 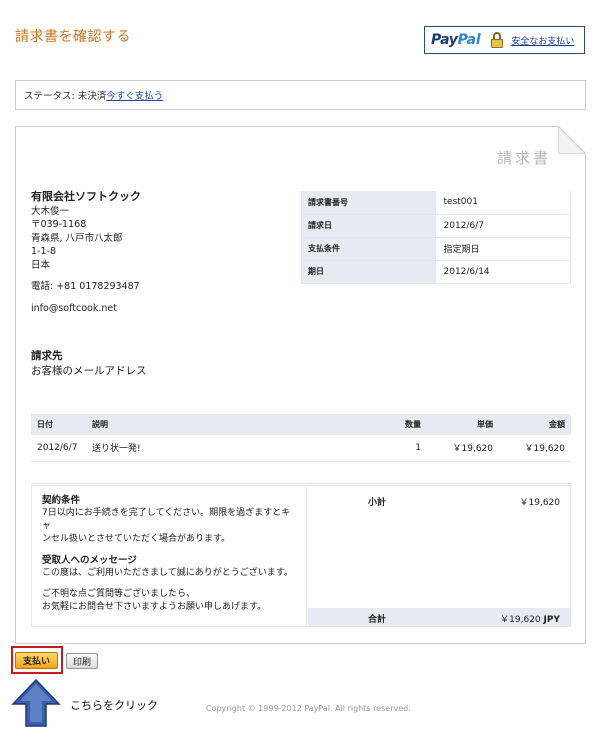 I want to click on item-date: 2012/6/7, so click(x=58, y=448).